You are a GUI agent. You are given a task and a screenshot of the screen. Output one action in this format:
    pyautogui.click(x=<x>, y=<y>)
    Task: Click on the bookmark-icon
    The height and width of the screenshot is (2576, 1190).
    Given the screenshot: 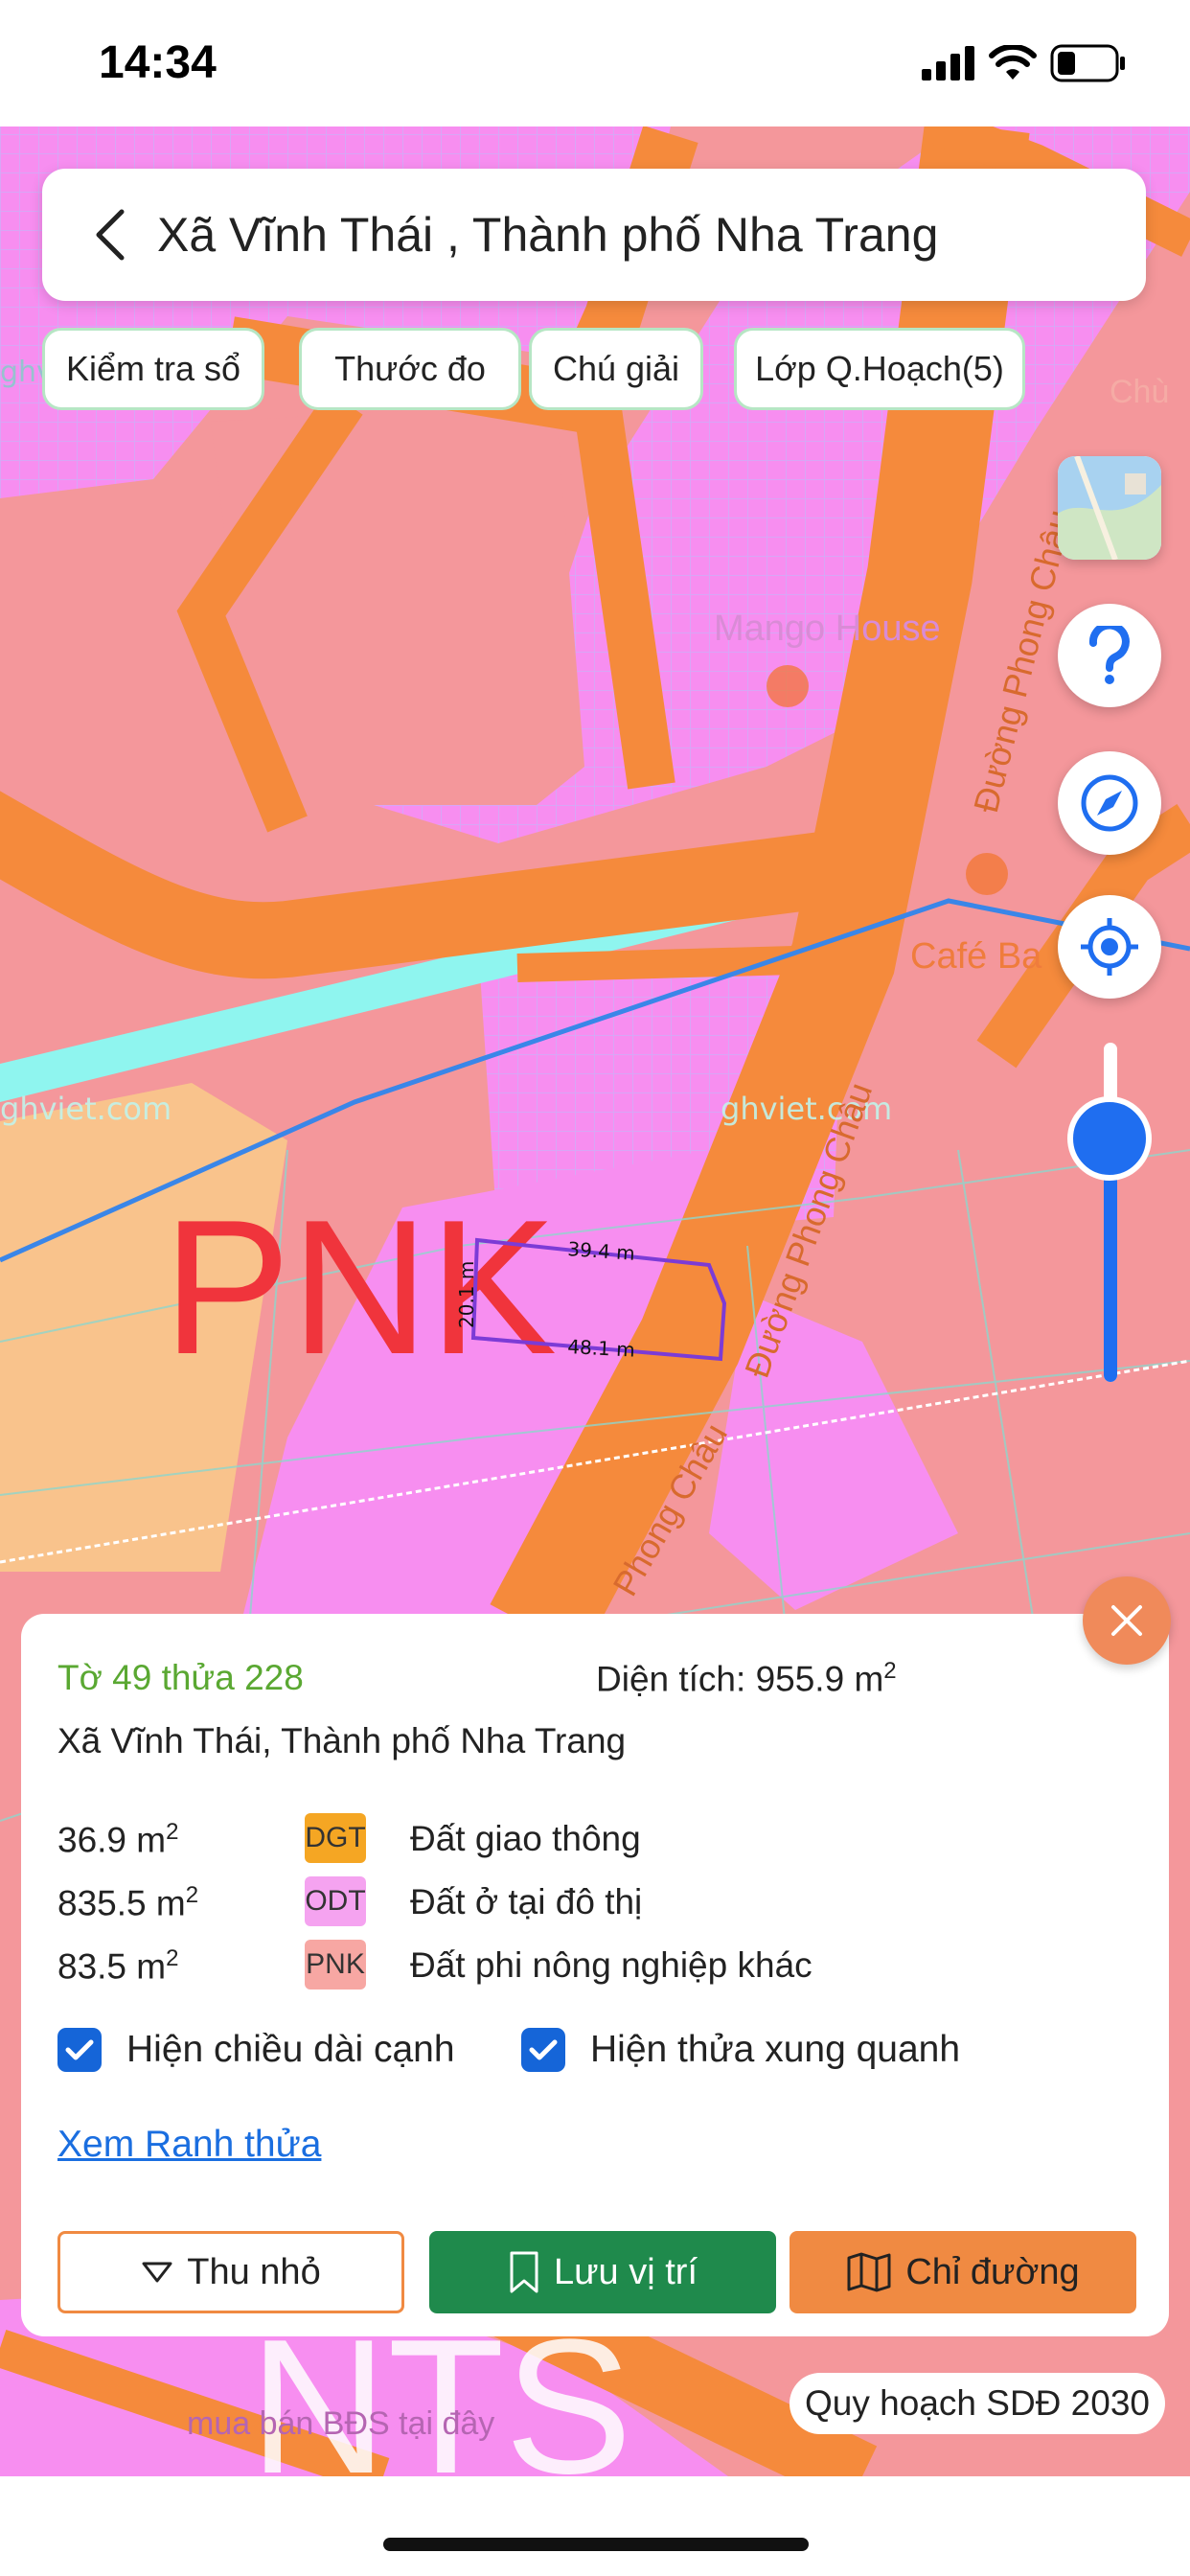 What is the action you would take?
    pyautogui.click(x=524, y=2272)
    